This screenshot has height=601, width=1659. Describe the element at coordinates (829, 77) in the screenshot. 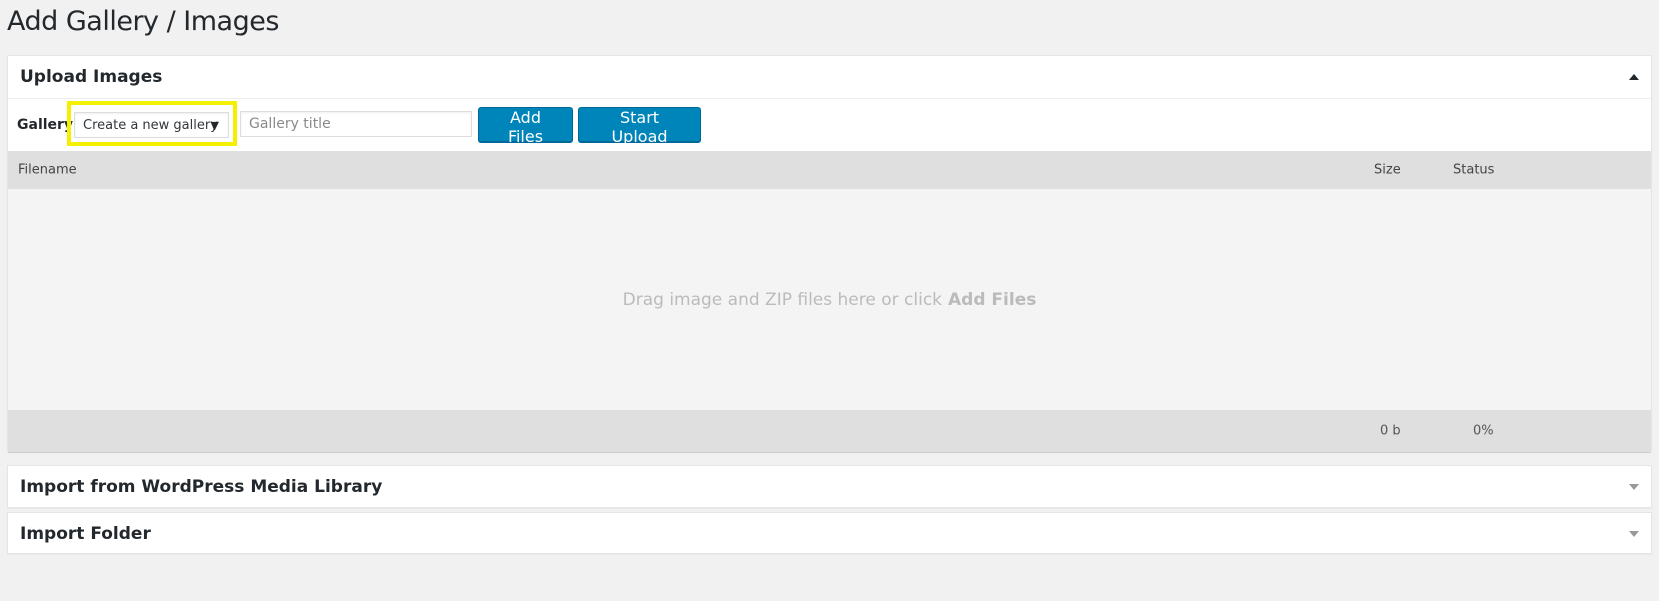

I see `upload-images-header: Upload Images` at that location.